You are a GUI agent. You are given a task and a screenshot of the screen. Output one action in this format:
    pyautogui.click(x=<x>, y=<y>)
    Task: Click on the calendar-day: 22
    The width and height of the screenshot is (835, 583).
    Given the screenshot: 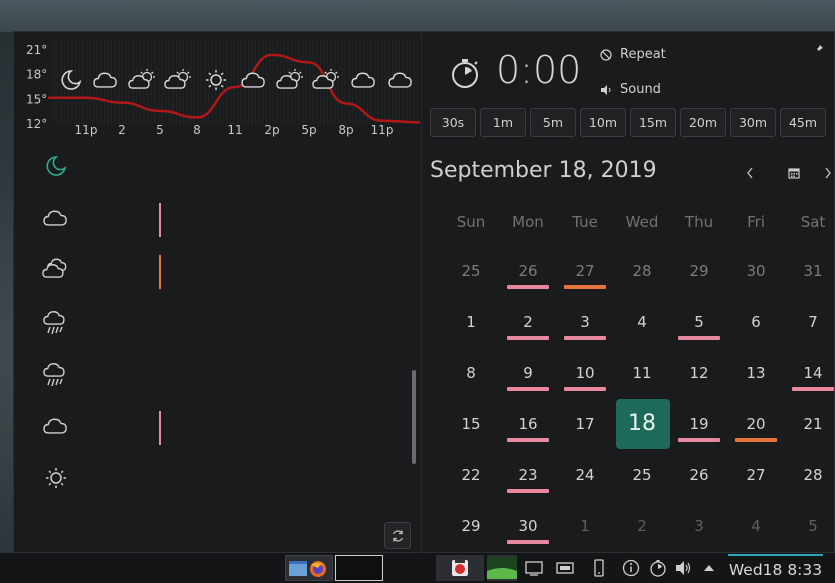 What is the action you would take?
    pyautogui.click(x=471, y=475)
    